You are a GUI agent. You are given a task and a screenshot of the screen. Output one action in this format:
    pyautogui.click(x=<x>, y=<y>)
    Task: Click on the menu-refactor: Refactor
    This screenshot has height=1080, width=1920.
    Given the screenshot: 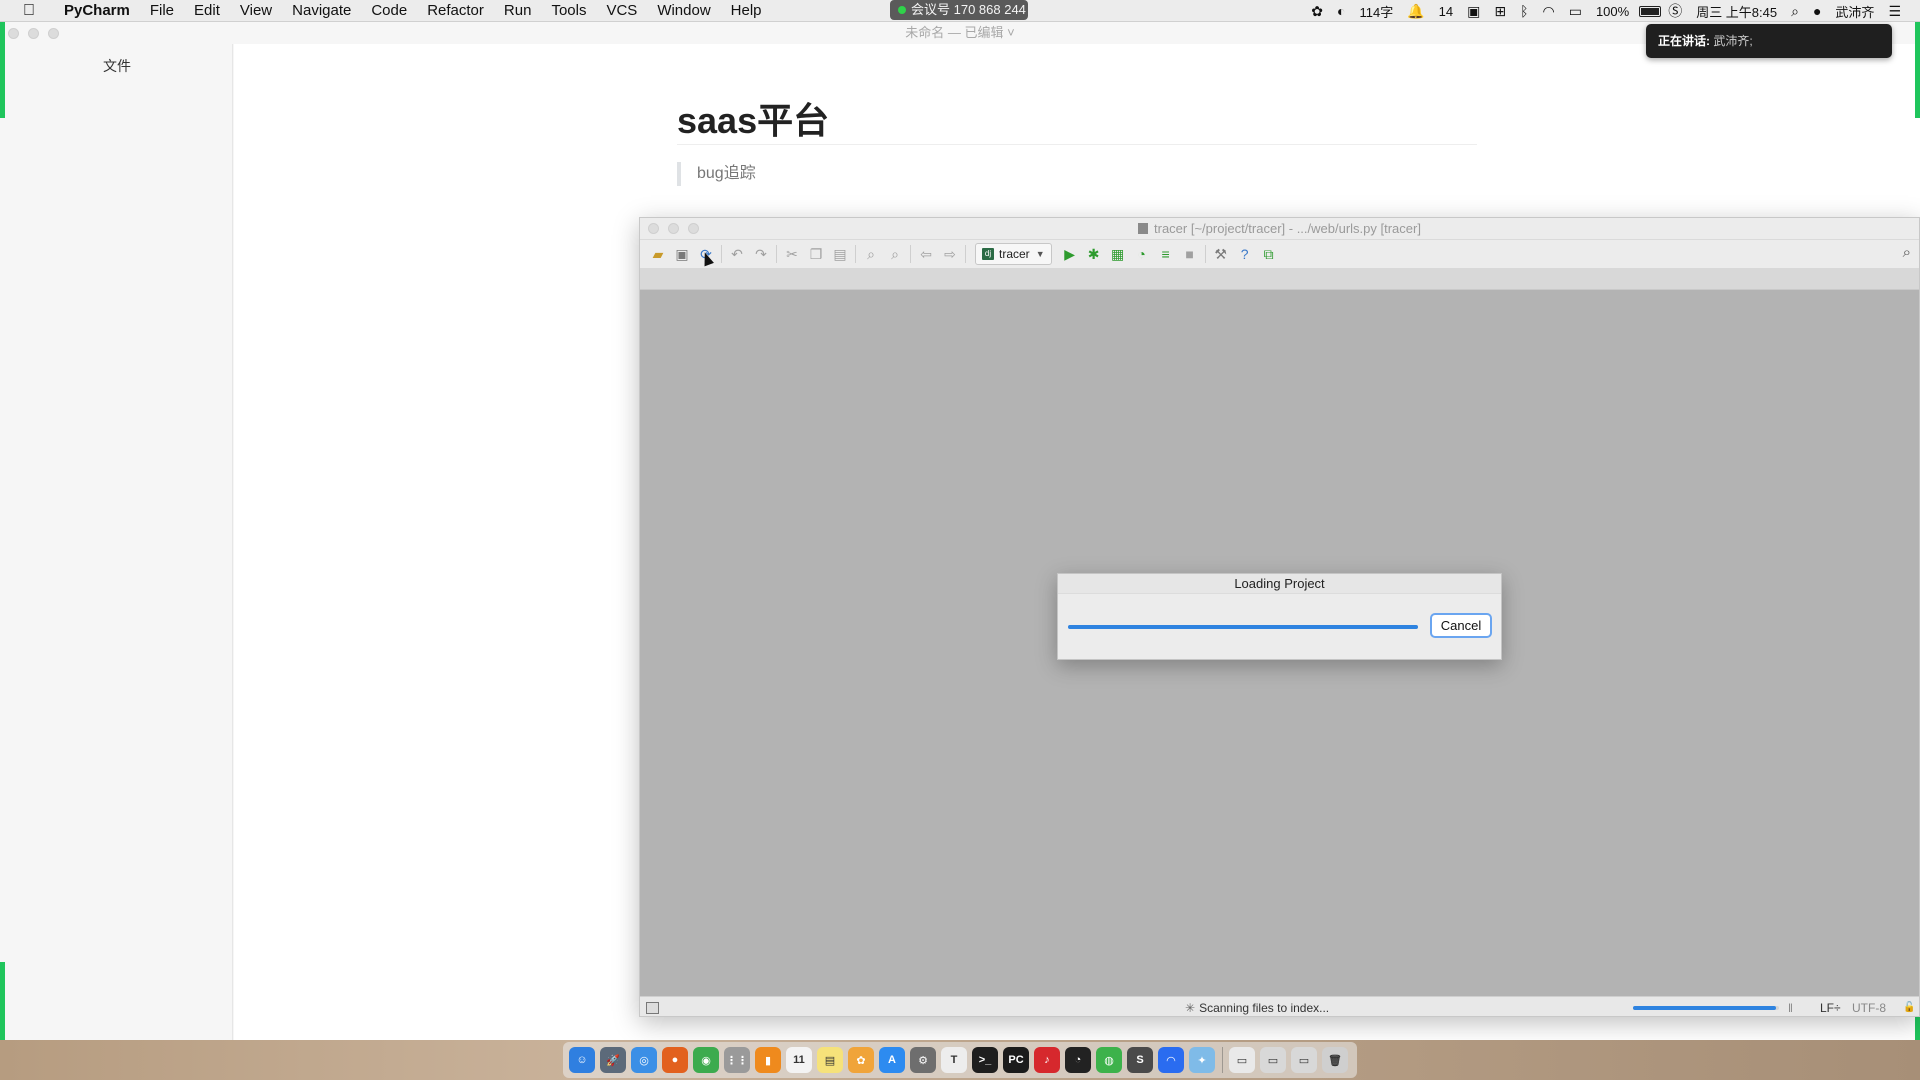 What is the action you would take?
    pyautogui.click(x=455, y=11)
    